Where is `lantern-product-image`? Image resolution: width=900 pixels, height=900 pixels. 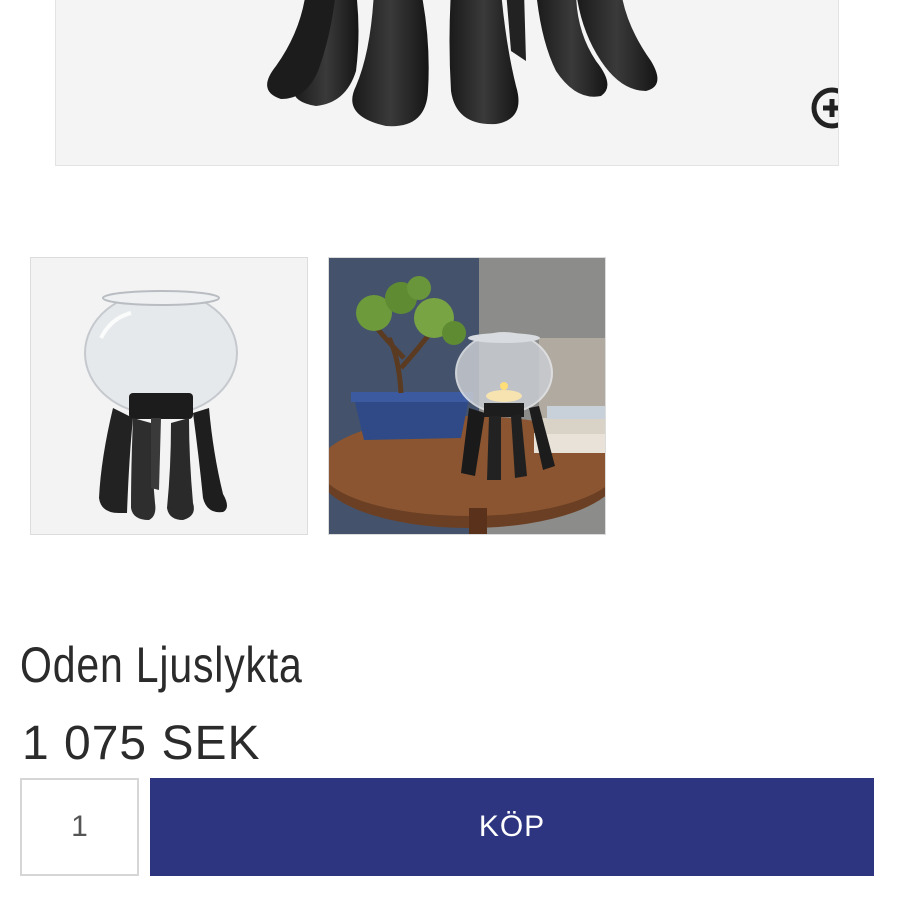
lantern-product-image is located at coordinates (169, 396).